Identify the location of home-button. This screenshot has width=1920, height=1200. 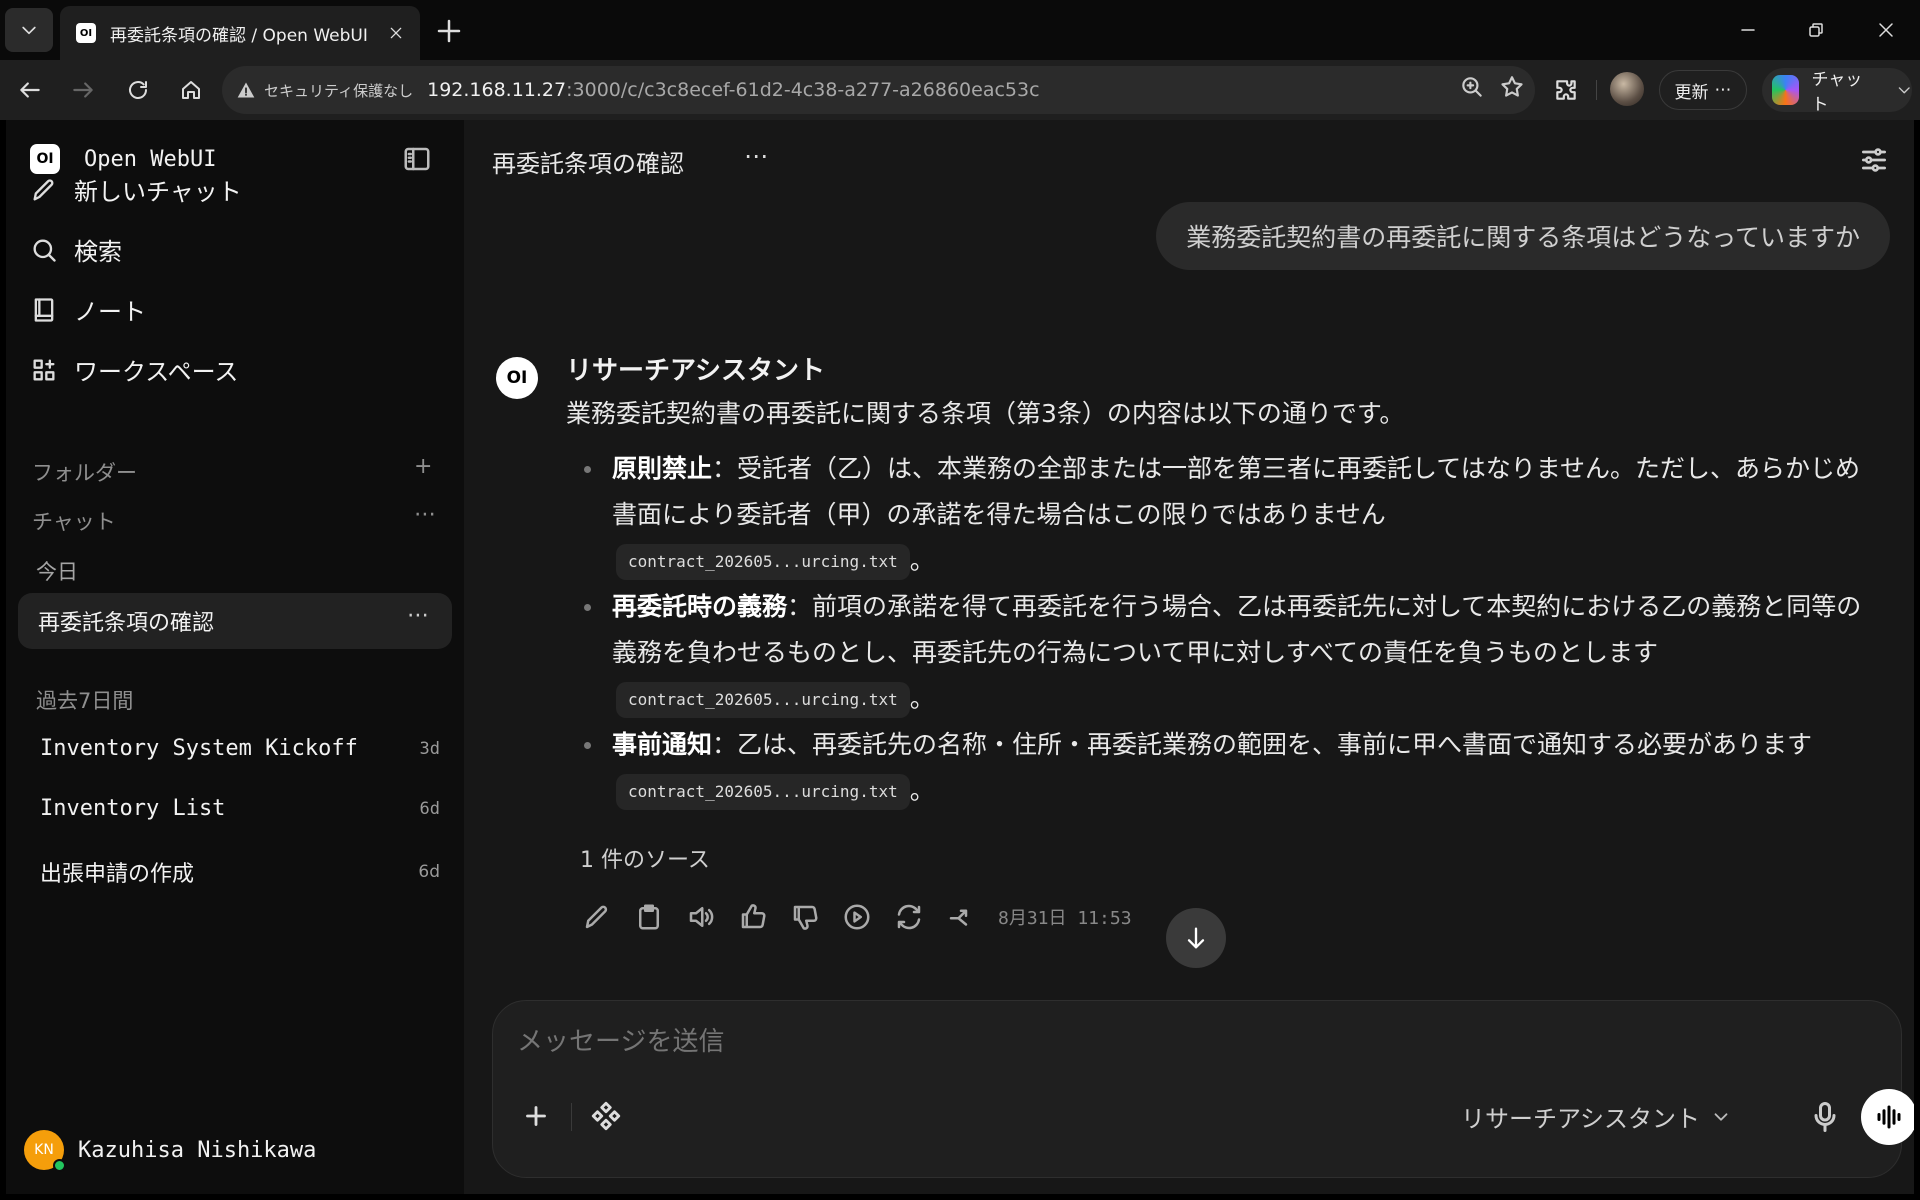
(191, 90).